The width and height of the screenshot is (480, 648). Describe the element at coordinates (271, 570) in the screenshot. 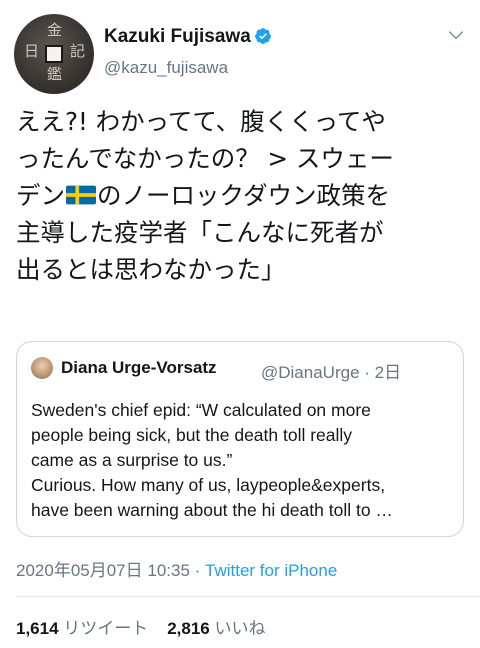

I see `tweet-source-link: Twitter for iPhone` at that location.